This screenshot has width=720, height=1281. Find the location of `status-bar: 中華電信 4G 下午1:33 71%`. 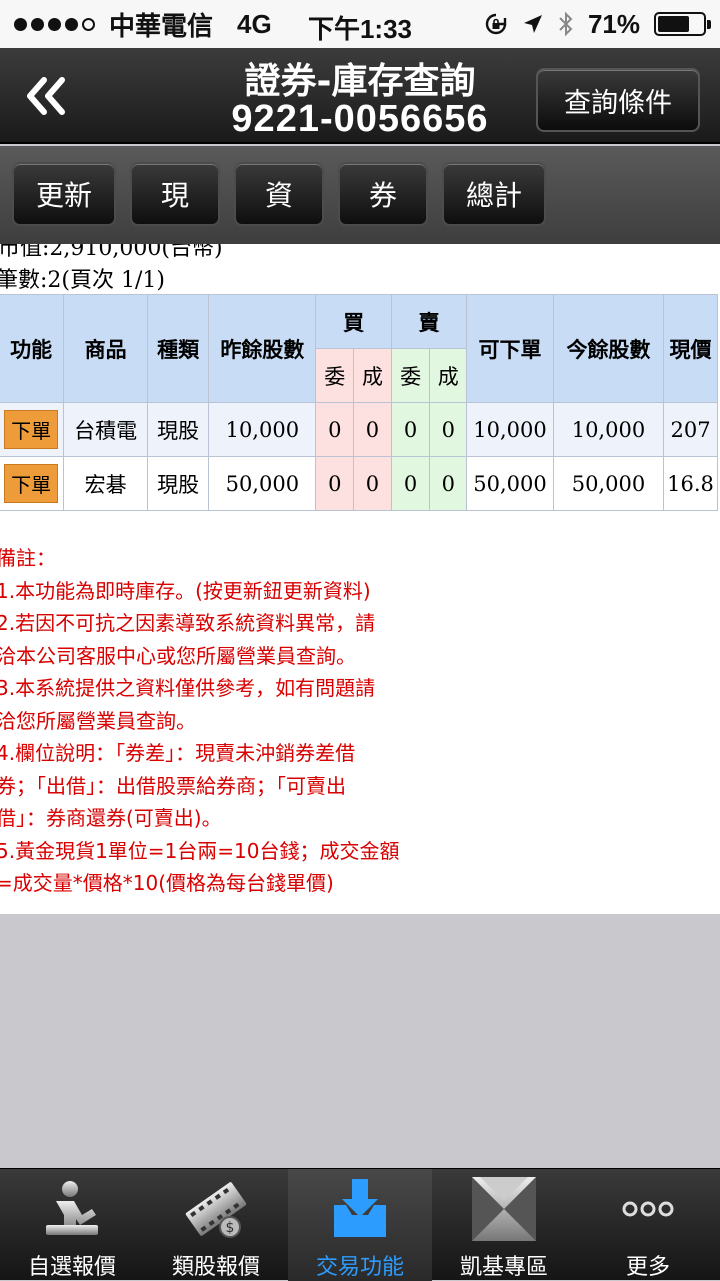

status-bar: 中華電信 4G 下午1:33 71% is located at coordinates (360, 24).